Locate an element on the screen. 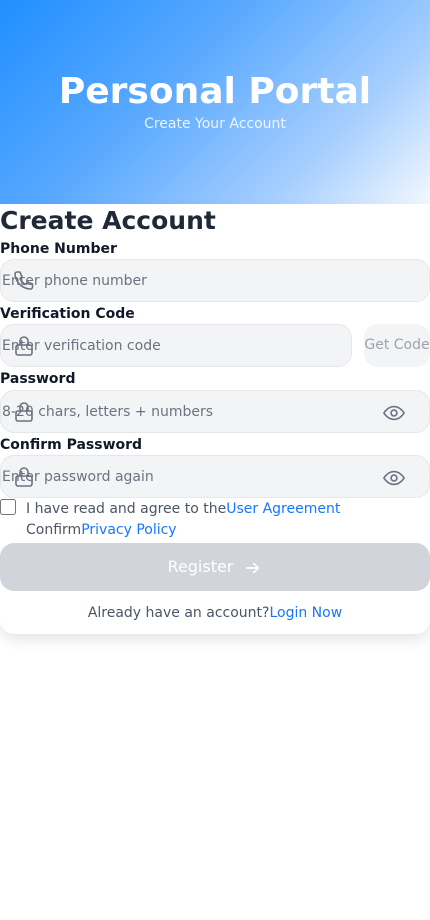 The height and width of the screenshot is (920, 430). password-label: Password is located at coordinates (38, 379).